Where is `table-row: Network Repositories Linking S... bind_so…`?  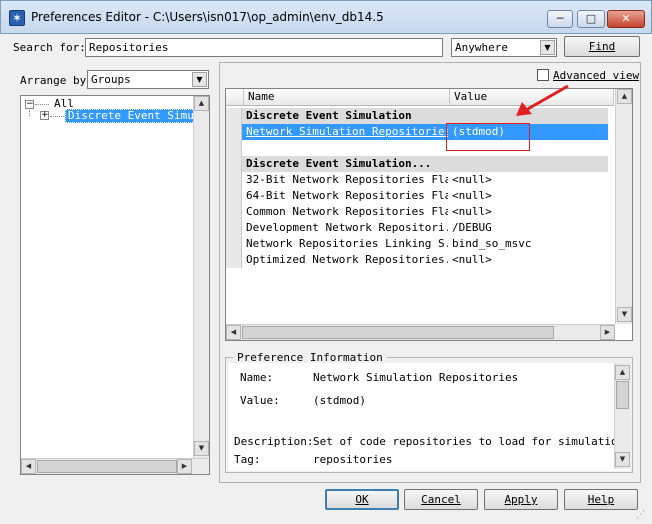 table-row: Network Repositories Linking S... bind_so… is located at coordinates (417, 244).